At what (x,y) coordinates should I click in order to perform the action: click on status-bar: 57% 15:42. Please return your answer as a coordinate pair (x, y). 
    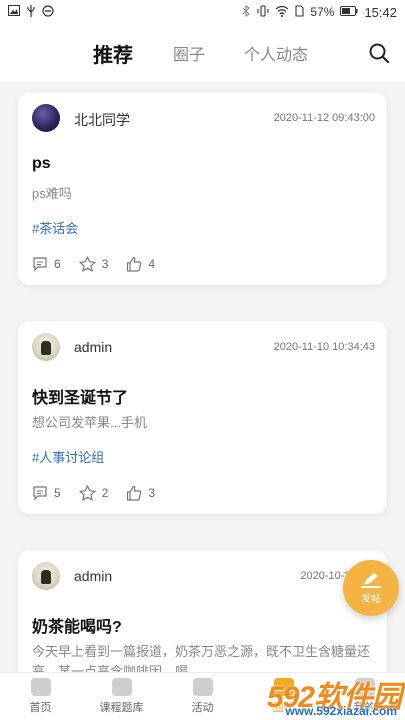
    Looking at the image, I should click on (202, 12).